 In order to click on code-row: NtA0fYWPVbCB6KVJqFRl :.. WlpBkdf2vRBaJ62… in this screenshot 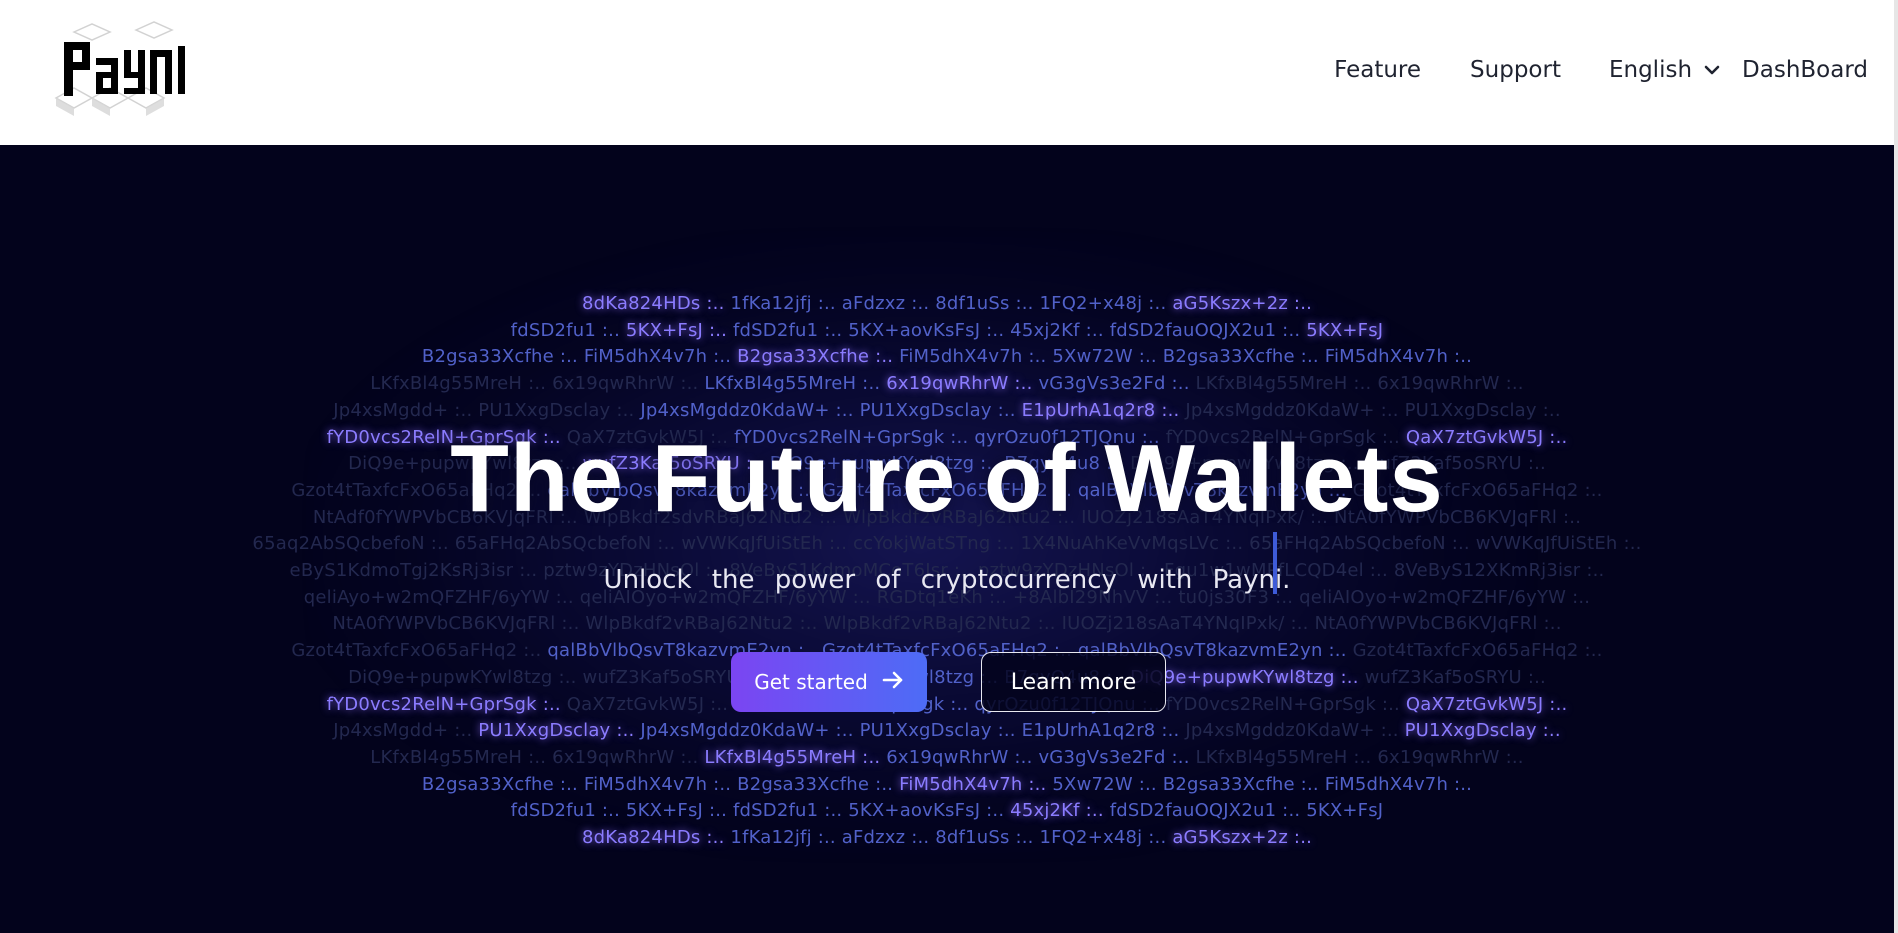, I will do `click(947, 624)`.